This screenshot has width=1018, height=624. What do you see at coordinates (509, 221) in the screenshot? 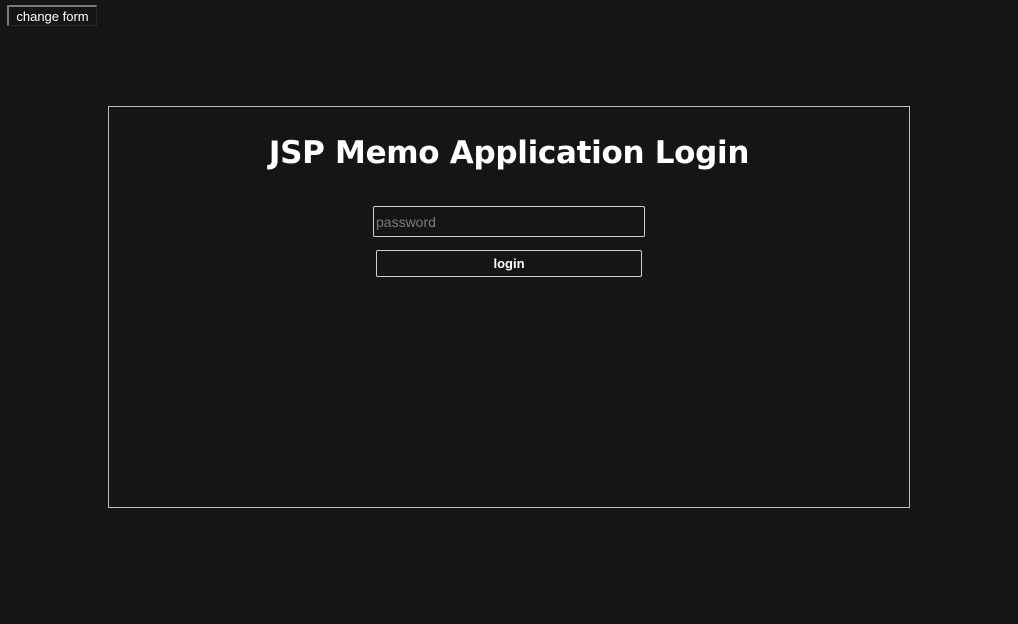
I see `password-input` at bounding box center [509, 221].